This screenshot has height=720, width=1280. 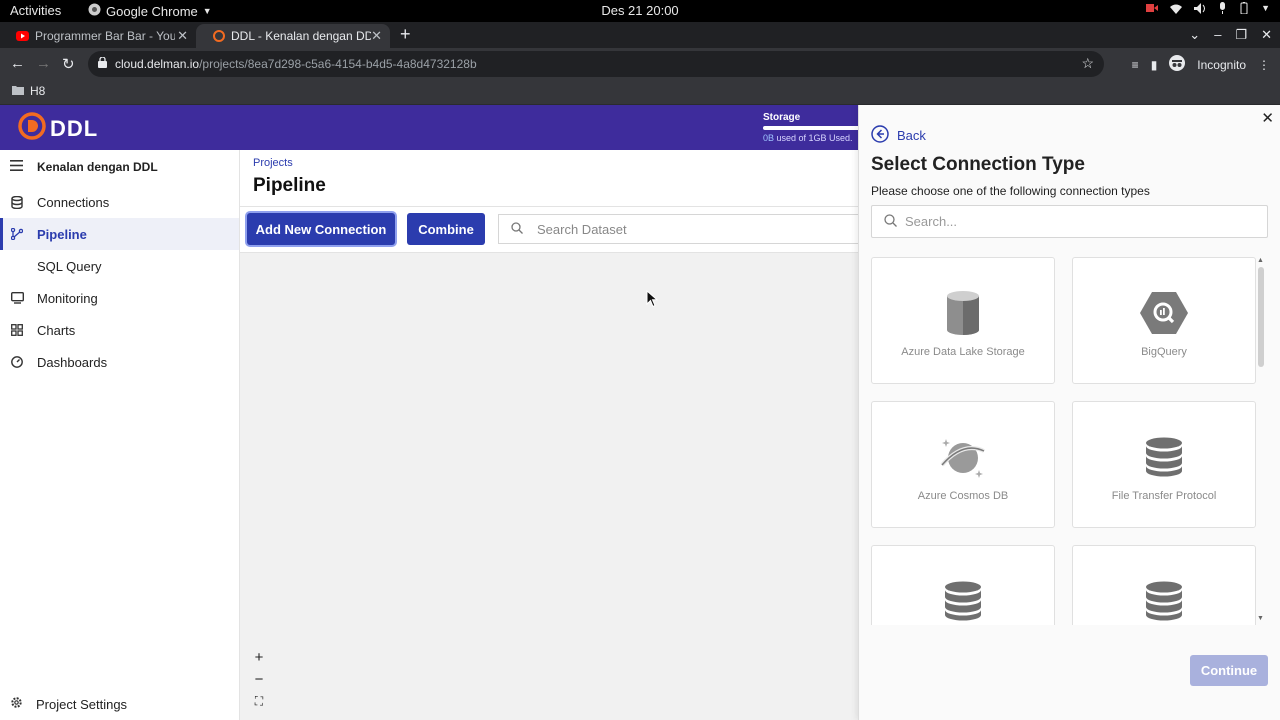 I want to click on tab-title: DDL - Kenalan dengan DD, so click(x=301, y=36).